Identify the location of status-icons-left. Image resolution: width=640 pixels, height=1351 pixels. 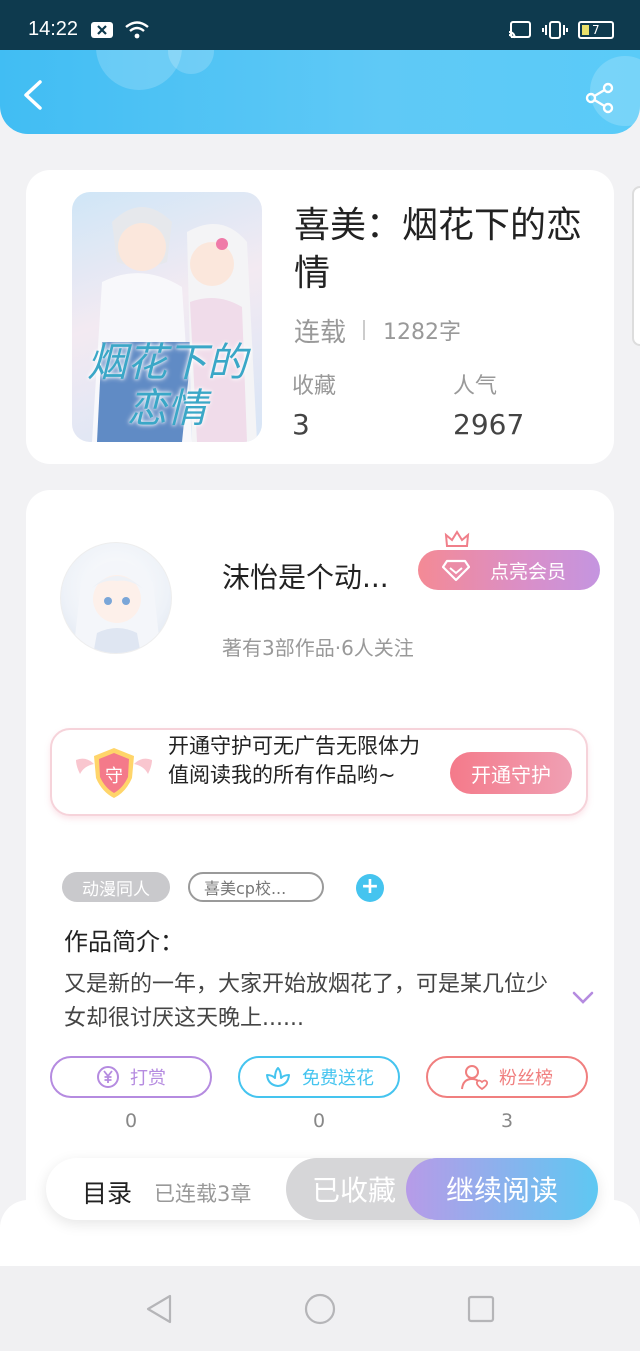
(120, 30).